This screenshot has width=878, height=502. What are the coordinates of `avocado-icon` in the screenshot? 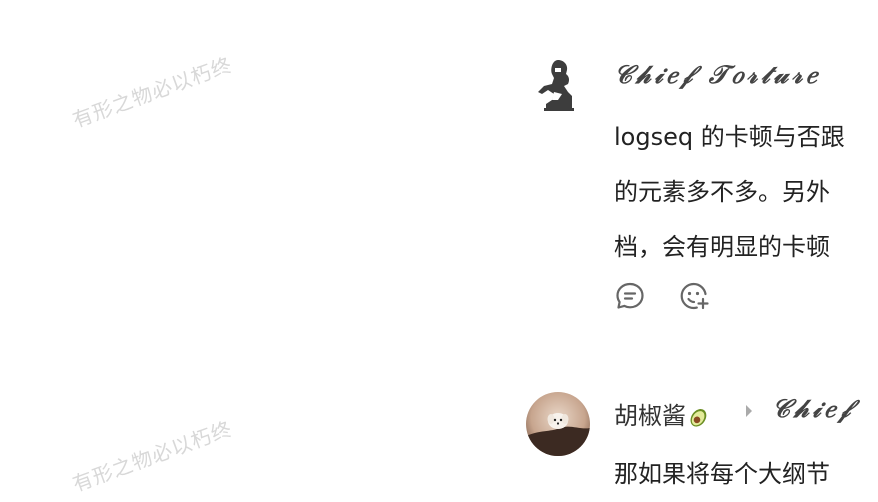 It's located at (698, 418).